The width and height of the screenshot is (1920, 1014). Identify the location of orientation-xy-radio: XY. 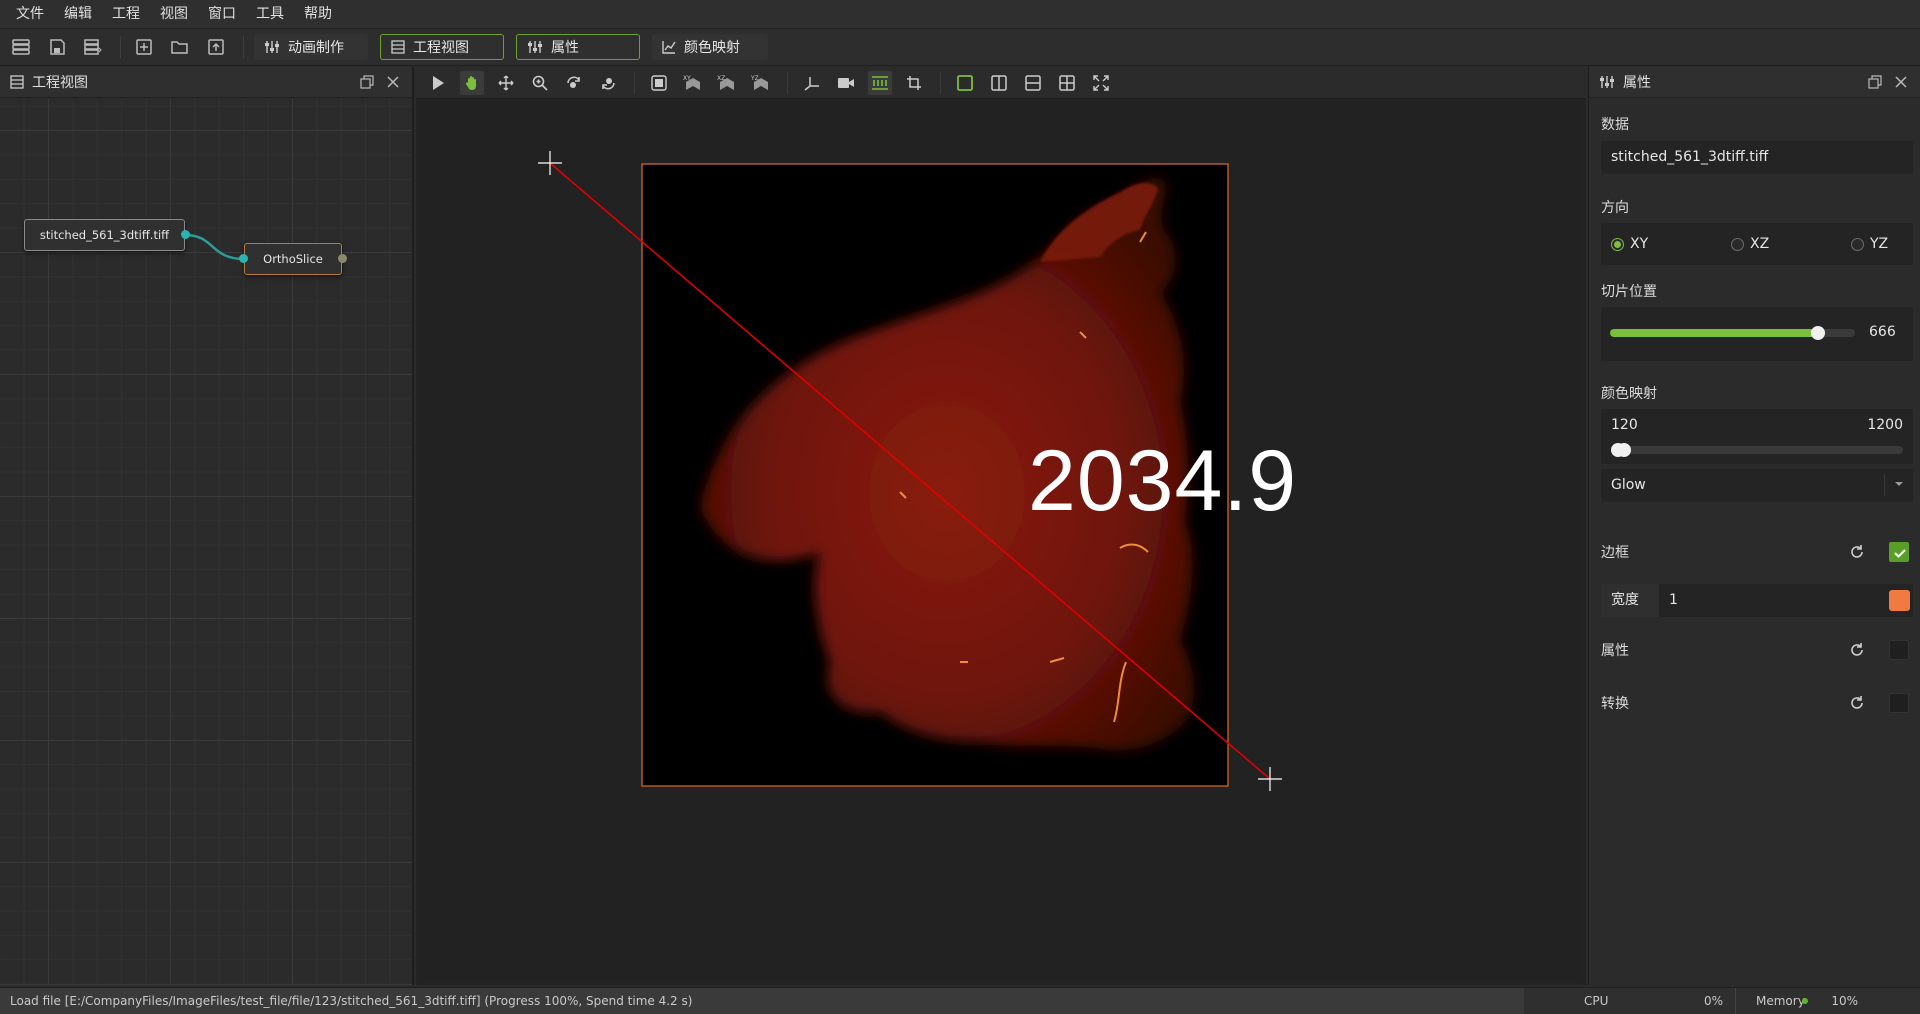
(1629, 244).